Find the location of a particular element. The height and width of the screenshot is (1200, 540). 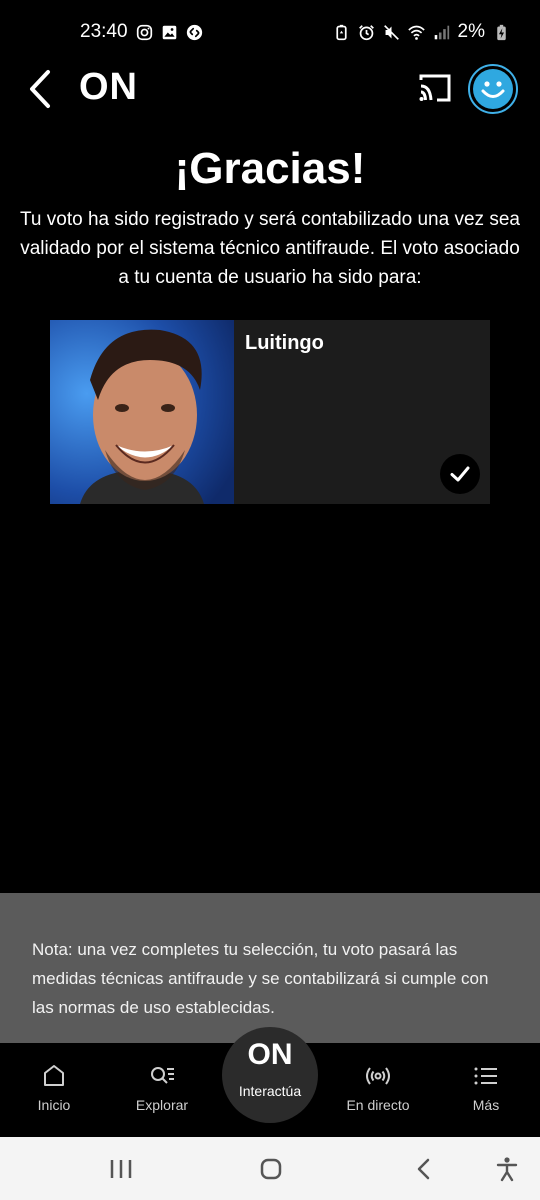

instagram-icon is located at coordinates (144, 32).